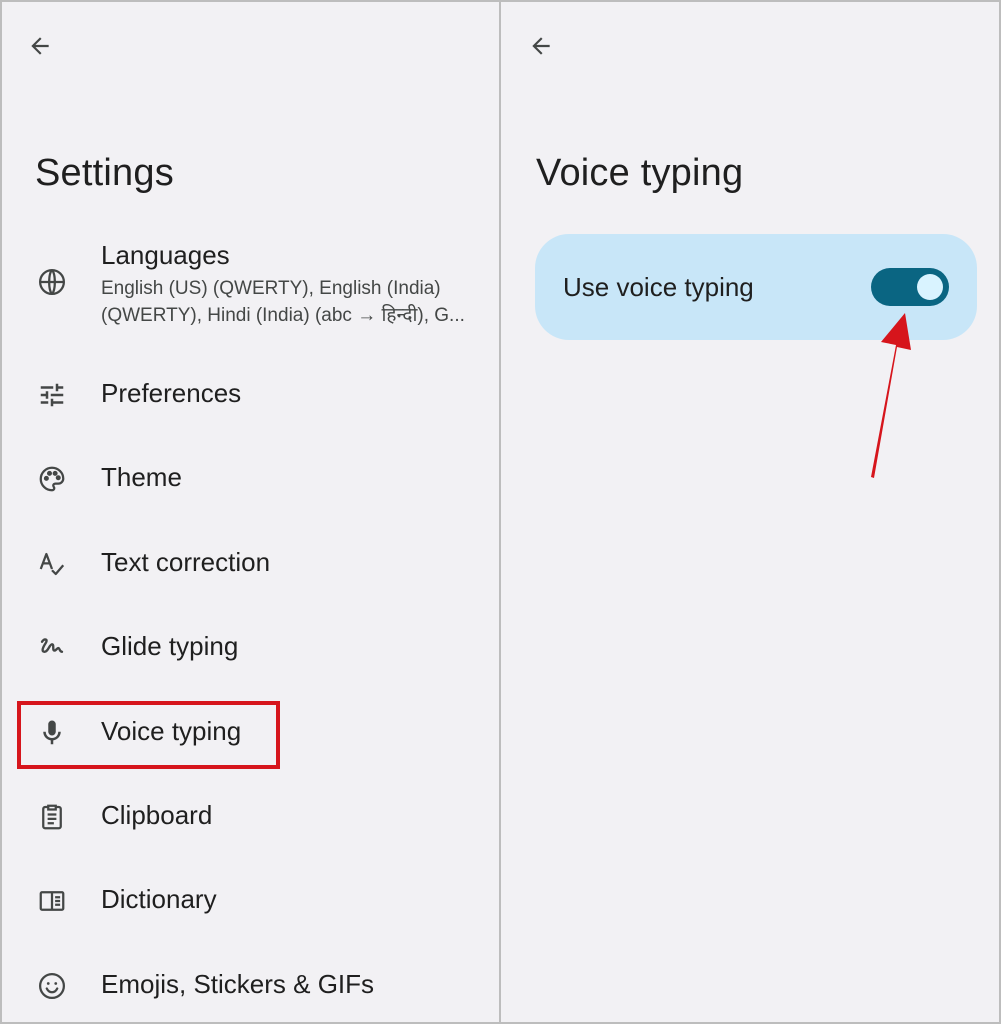  I want to click on settings-item-label: Theme, so click(141, 477).